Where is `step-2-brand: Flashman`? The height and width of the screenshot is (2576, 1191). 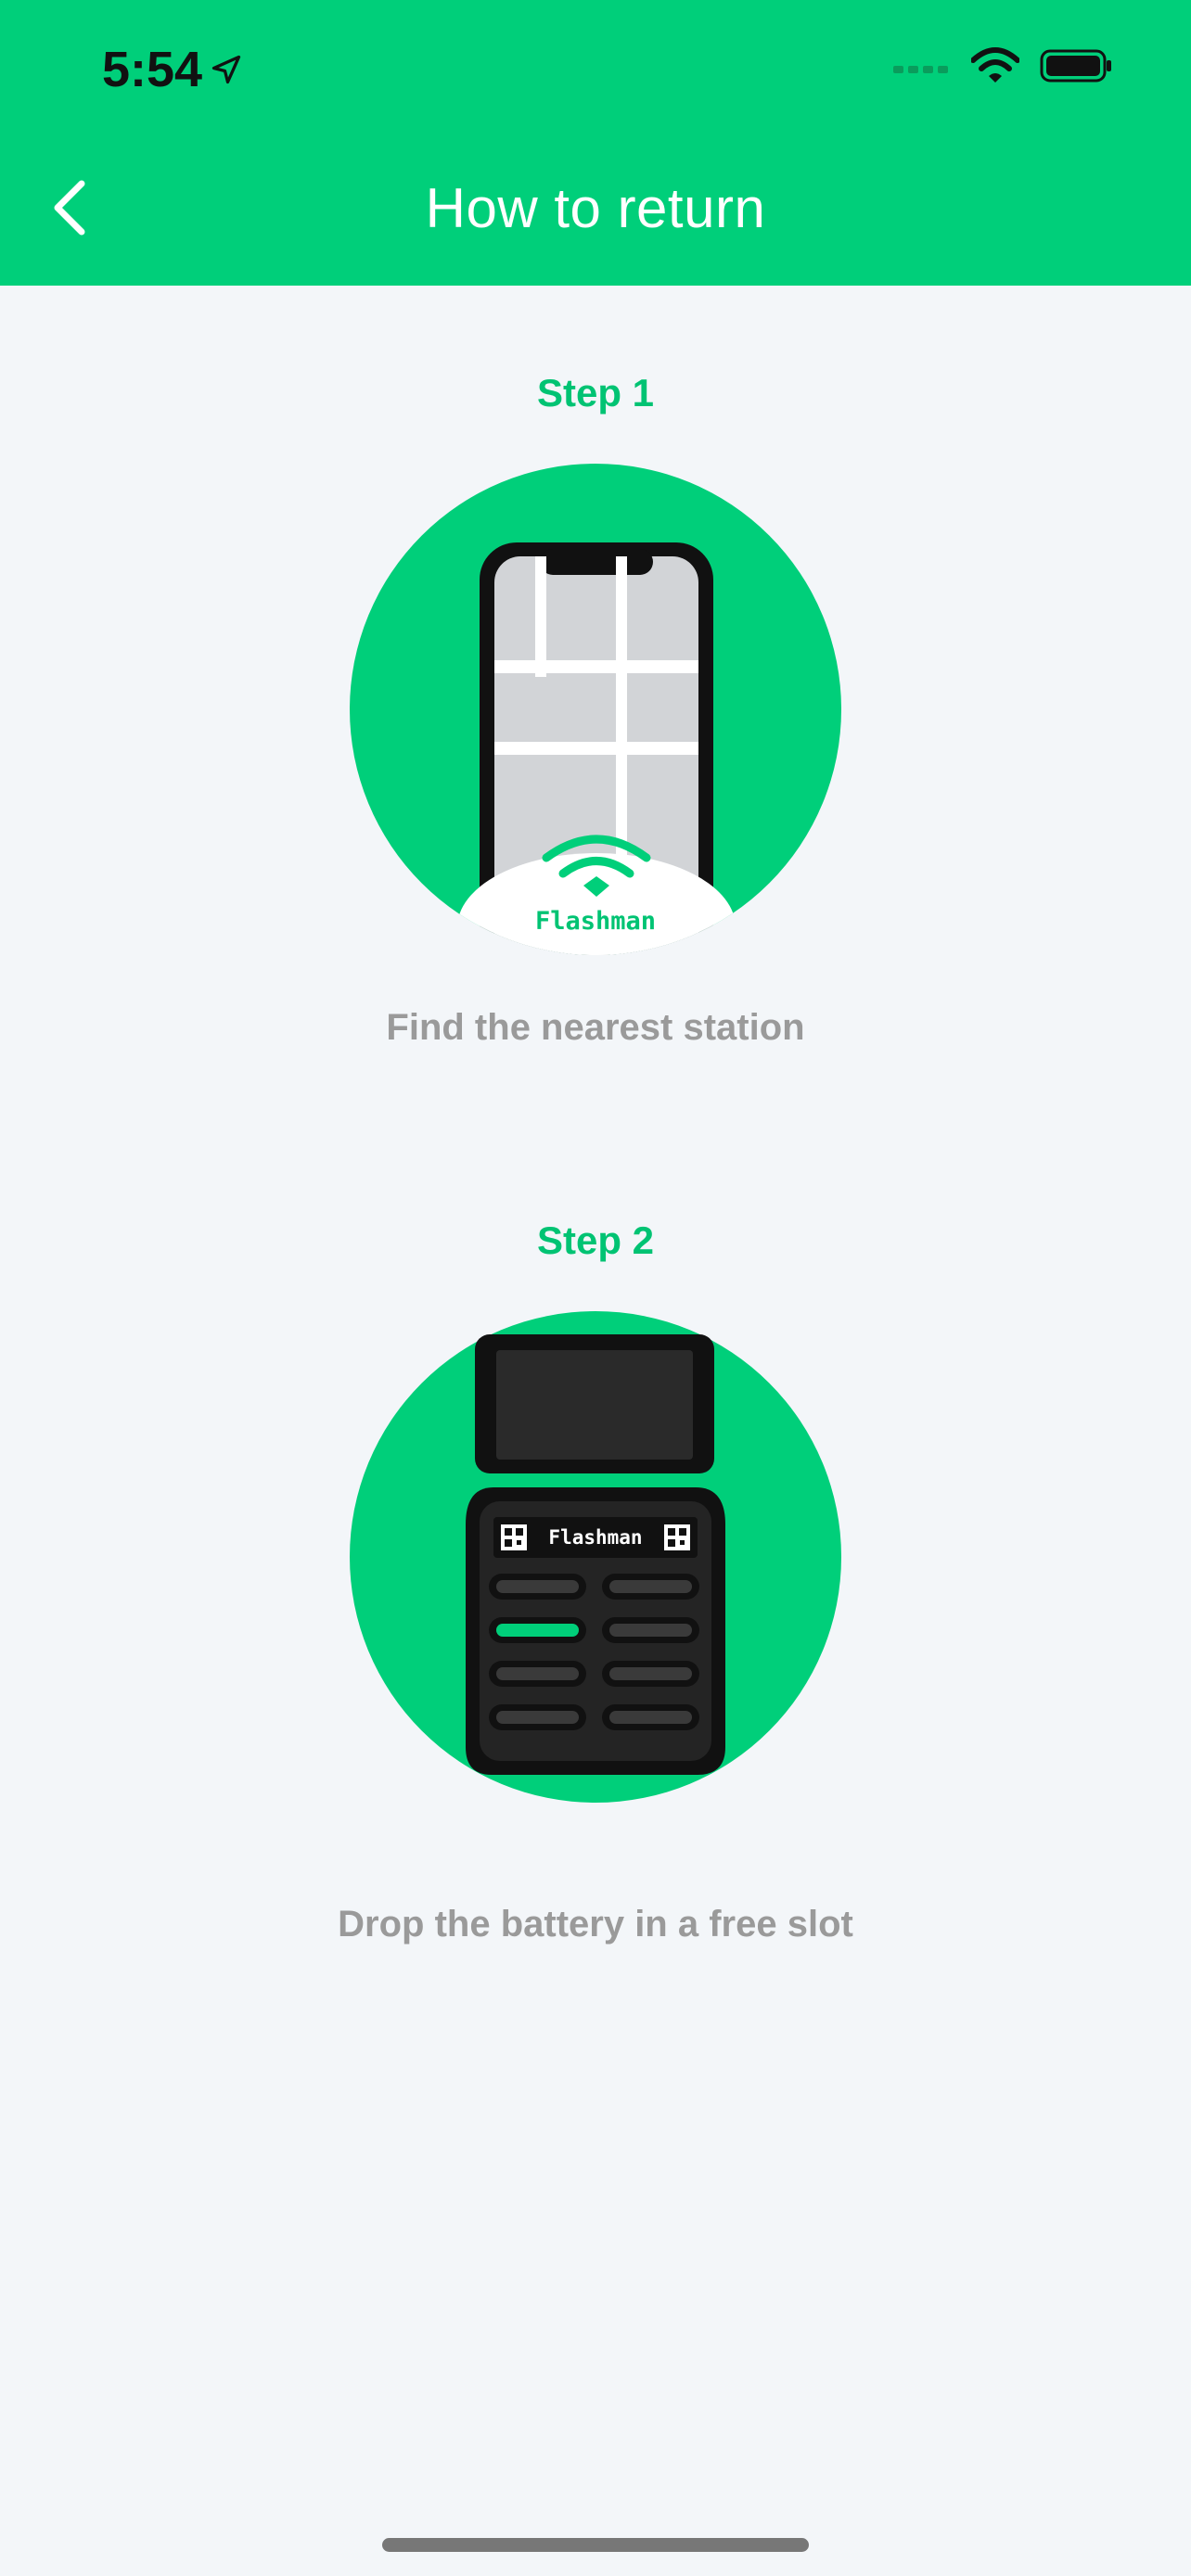
step-2-brand: Flashman is located at coordinates (595, 1538).